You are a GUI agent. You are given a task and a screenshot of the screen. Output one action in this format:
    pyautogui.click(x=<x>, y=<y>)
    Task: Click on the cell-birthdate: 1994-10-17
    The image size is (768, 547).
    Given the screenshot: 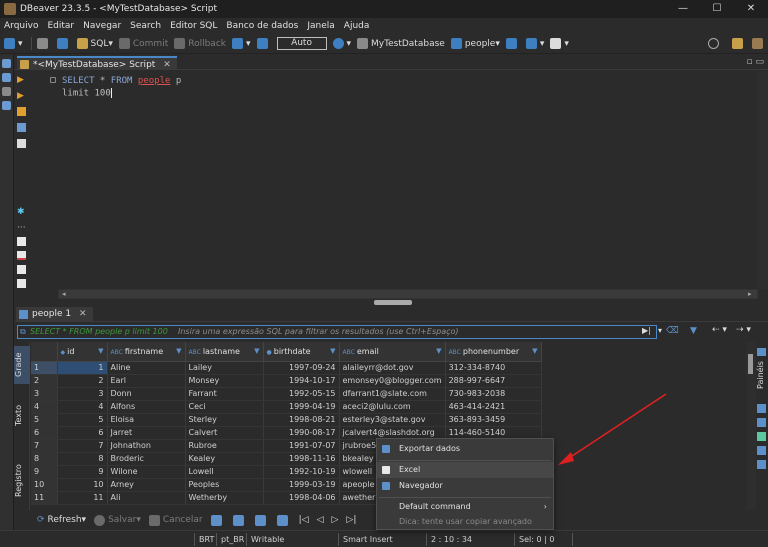 What is the action you would take?
    pyautogui.click(x=301, y=381)
    